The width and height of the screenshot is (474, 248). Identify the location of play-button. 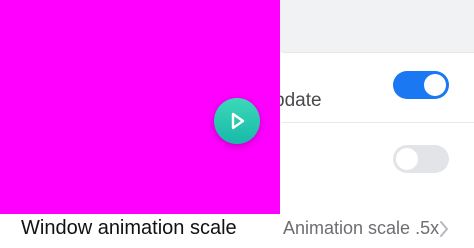
(237, 121).